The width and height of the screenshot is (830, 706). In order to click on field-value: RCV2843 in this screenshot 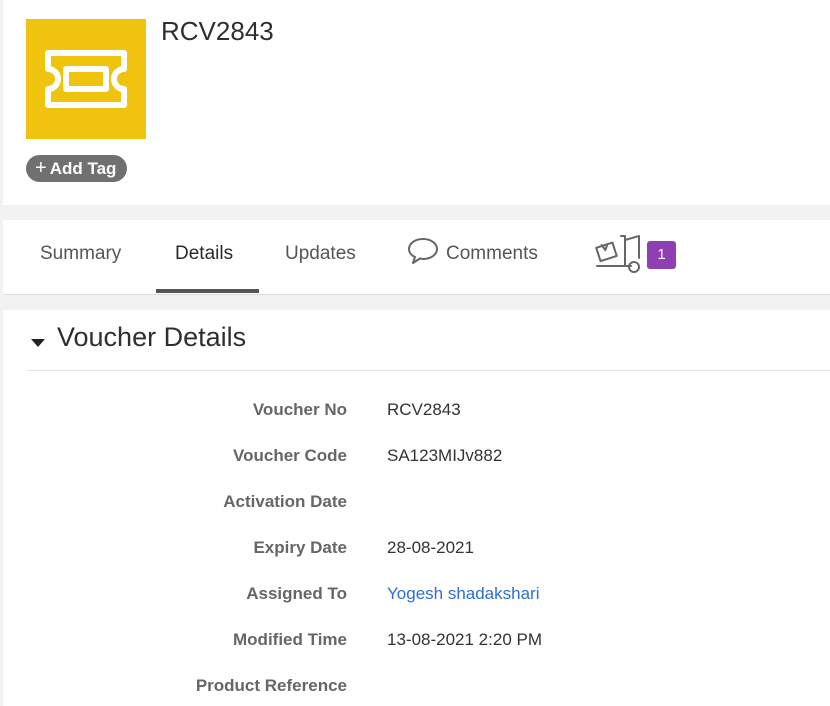, I will do `click(424, 409)`.